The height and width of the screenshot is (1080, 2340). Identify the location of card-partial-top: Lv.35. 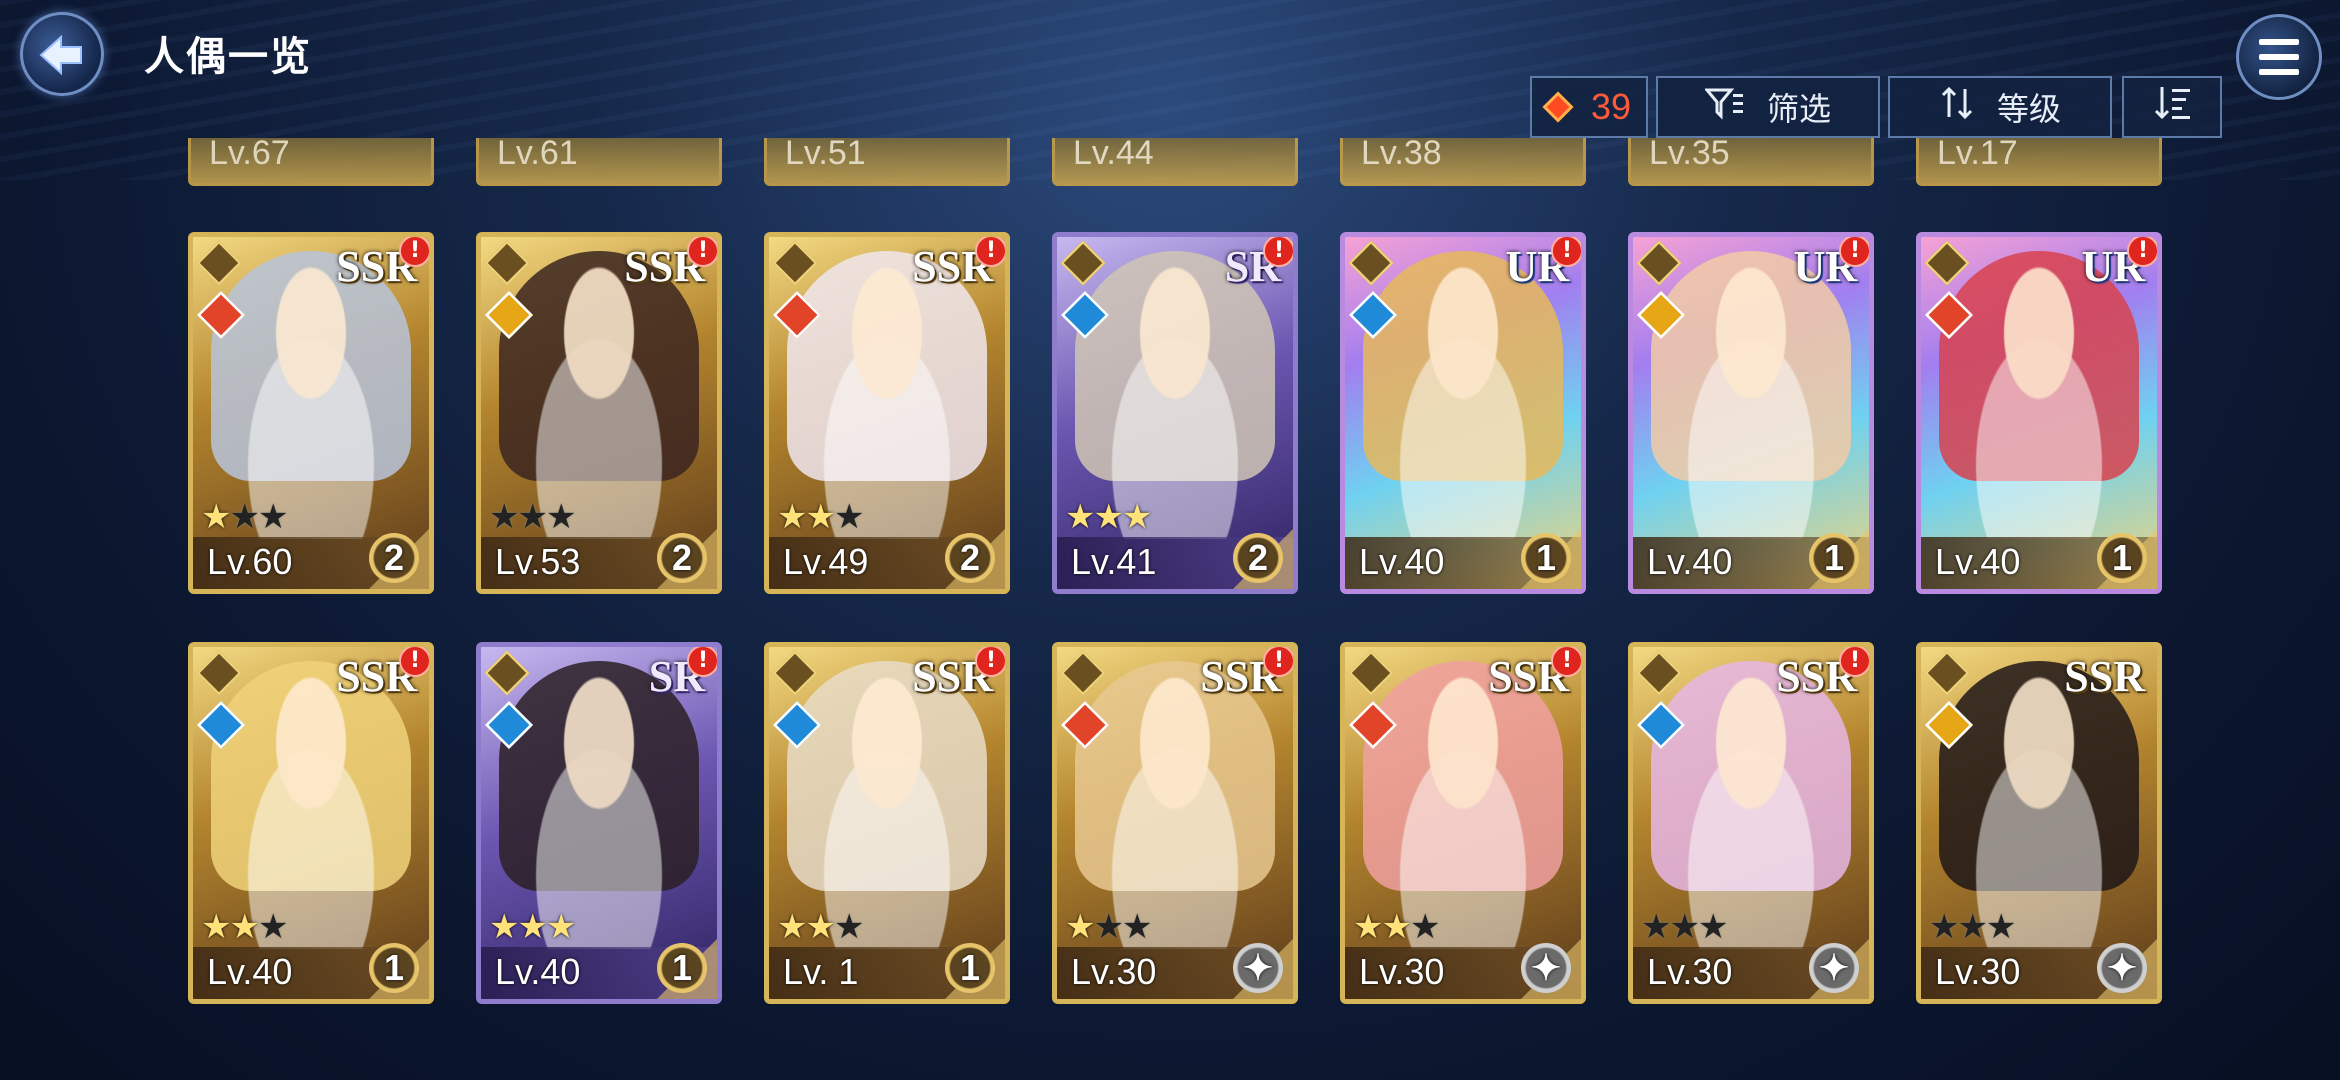
(1751, 162).